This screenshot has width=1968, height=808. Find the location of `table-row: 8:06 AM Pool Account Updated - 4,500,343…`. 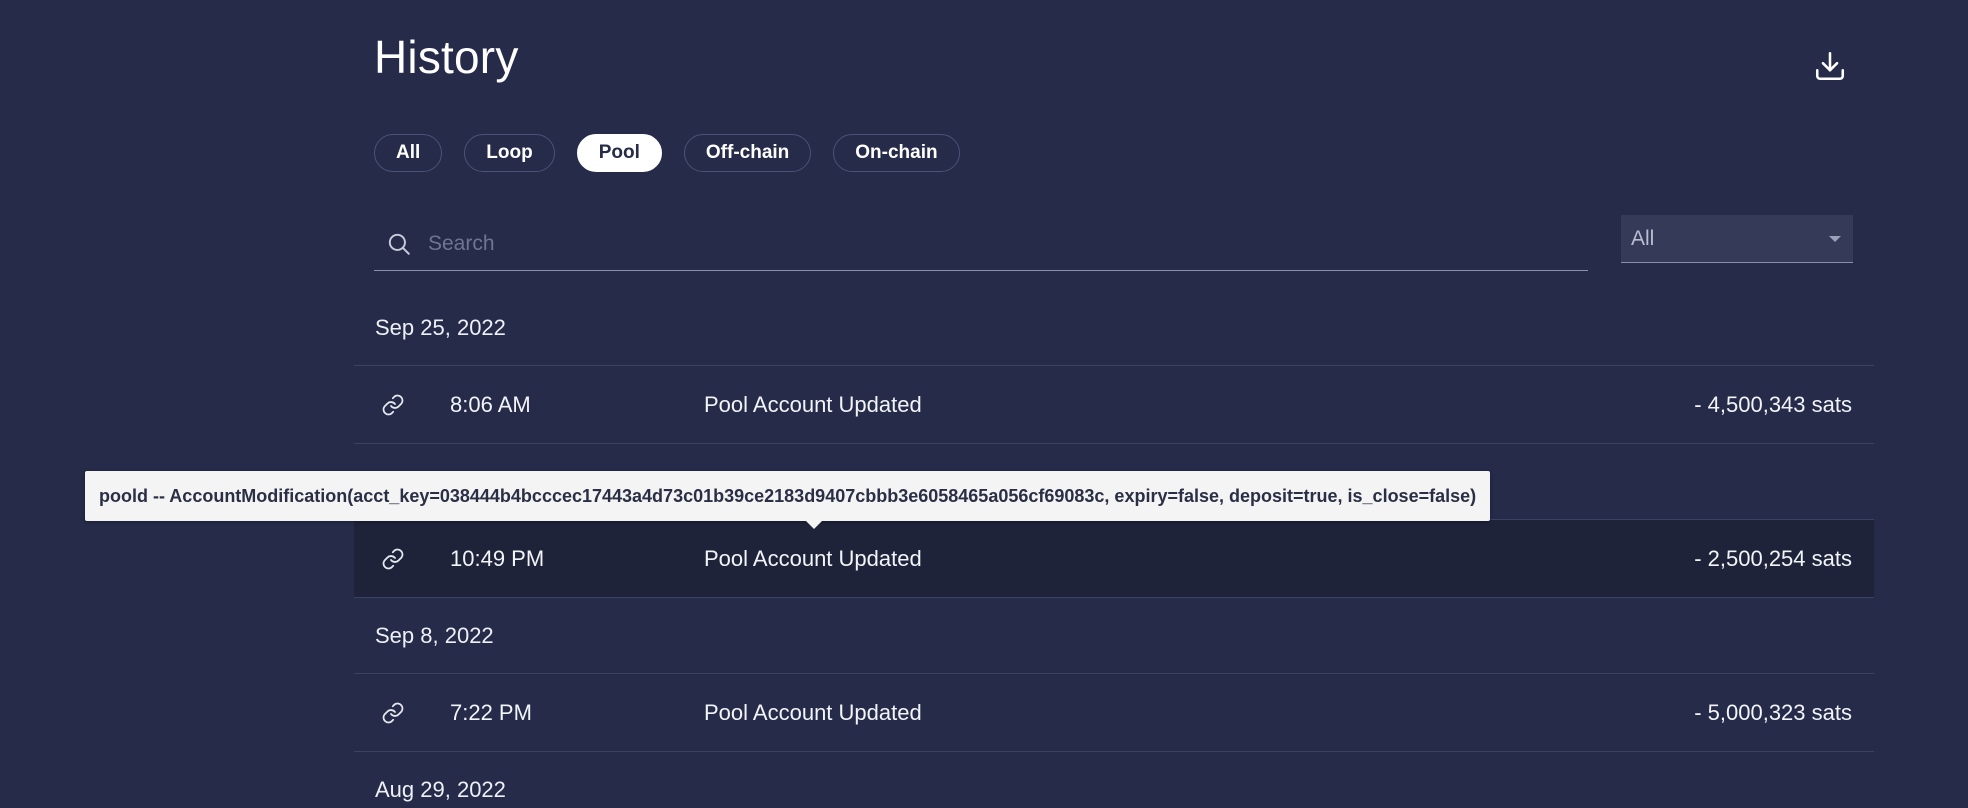

table-row: 8:06 AM Pool Account Updated - 4,500,343… is located at coordinates (1114, 405).